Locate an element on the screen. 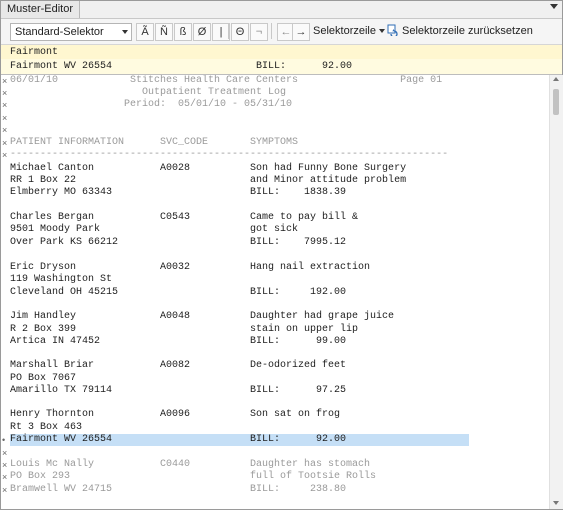 This screenshot has height=510, width=563. chevron-down-icon is located at coordinates (381, 31).